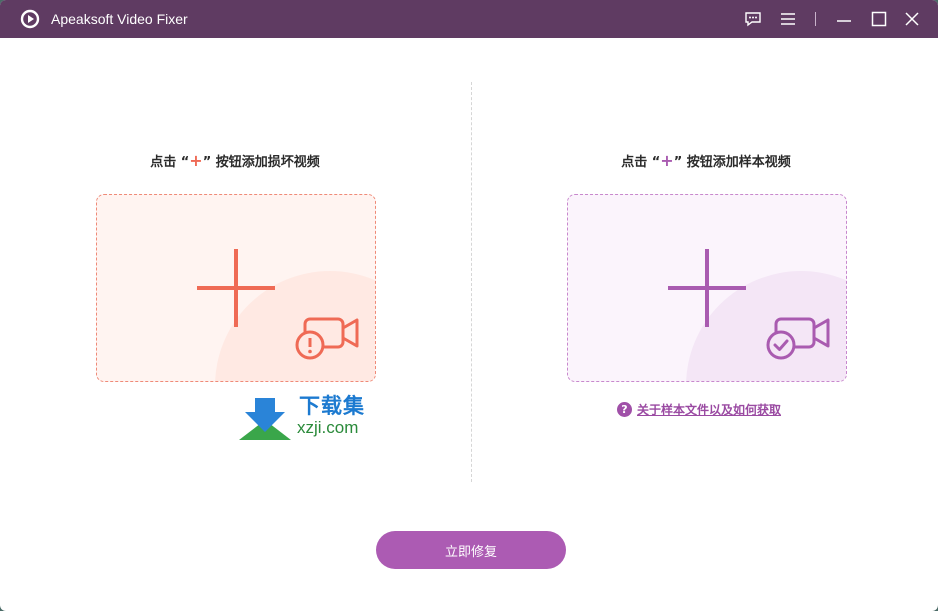 The width and height of the screenshot is (938, 611). I want to click on maximize-button, so click(879, 19).